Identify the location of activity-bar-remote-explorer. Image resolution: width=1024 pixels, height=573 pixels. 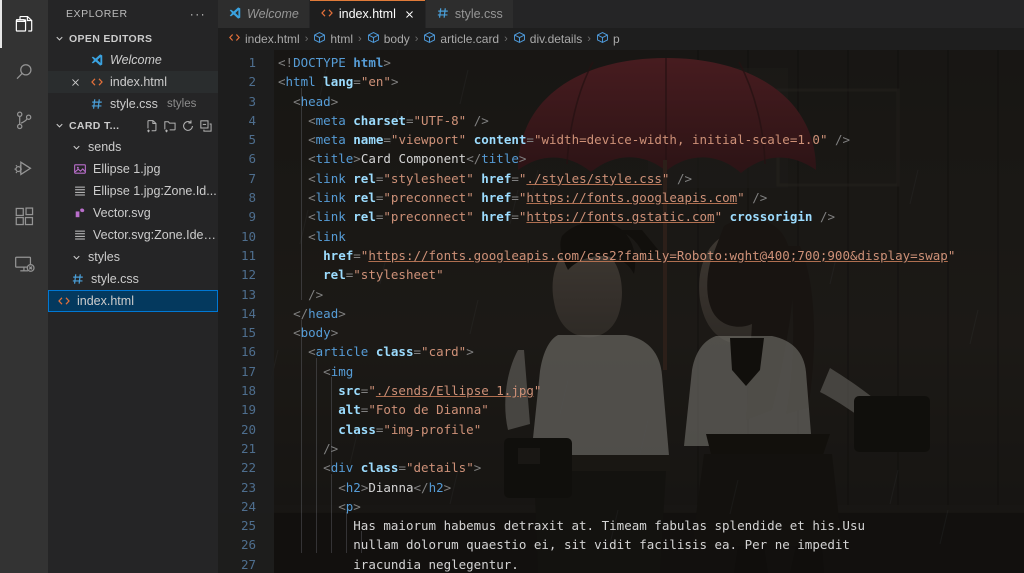
(24, 264).